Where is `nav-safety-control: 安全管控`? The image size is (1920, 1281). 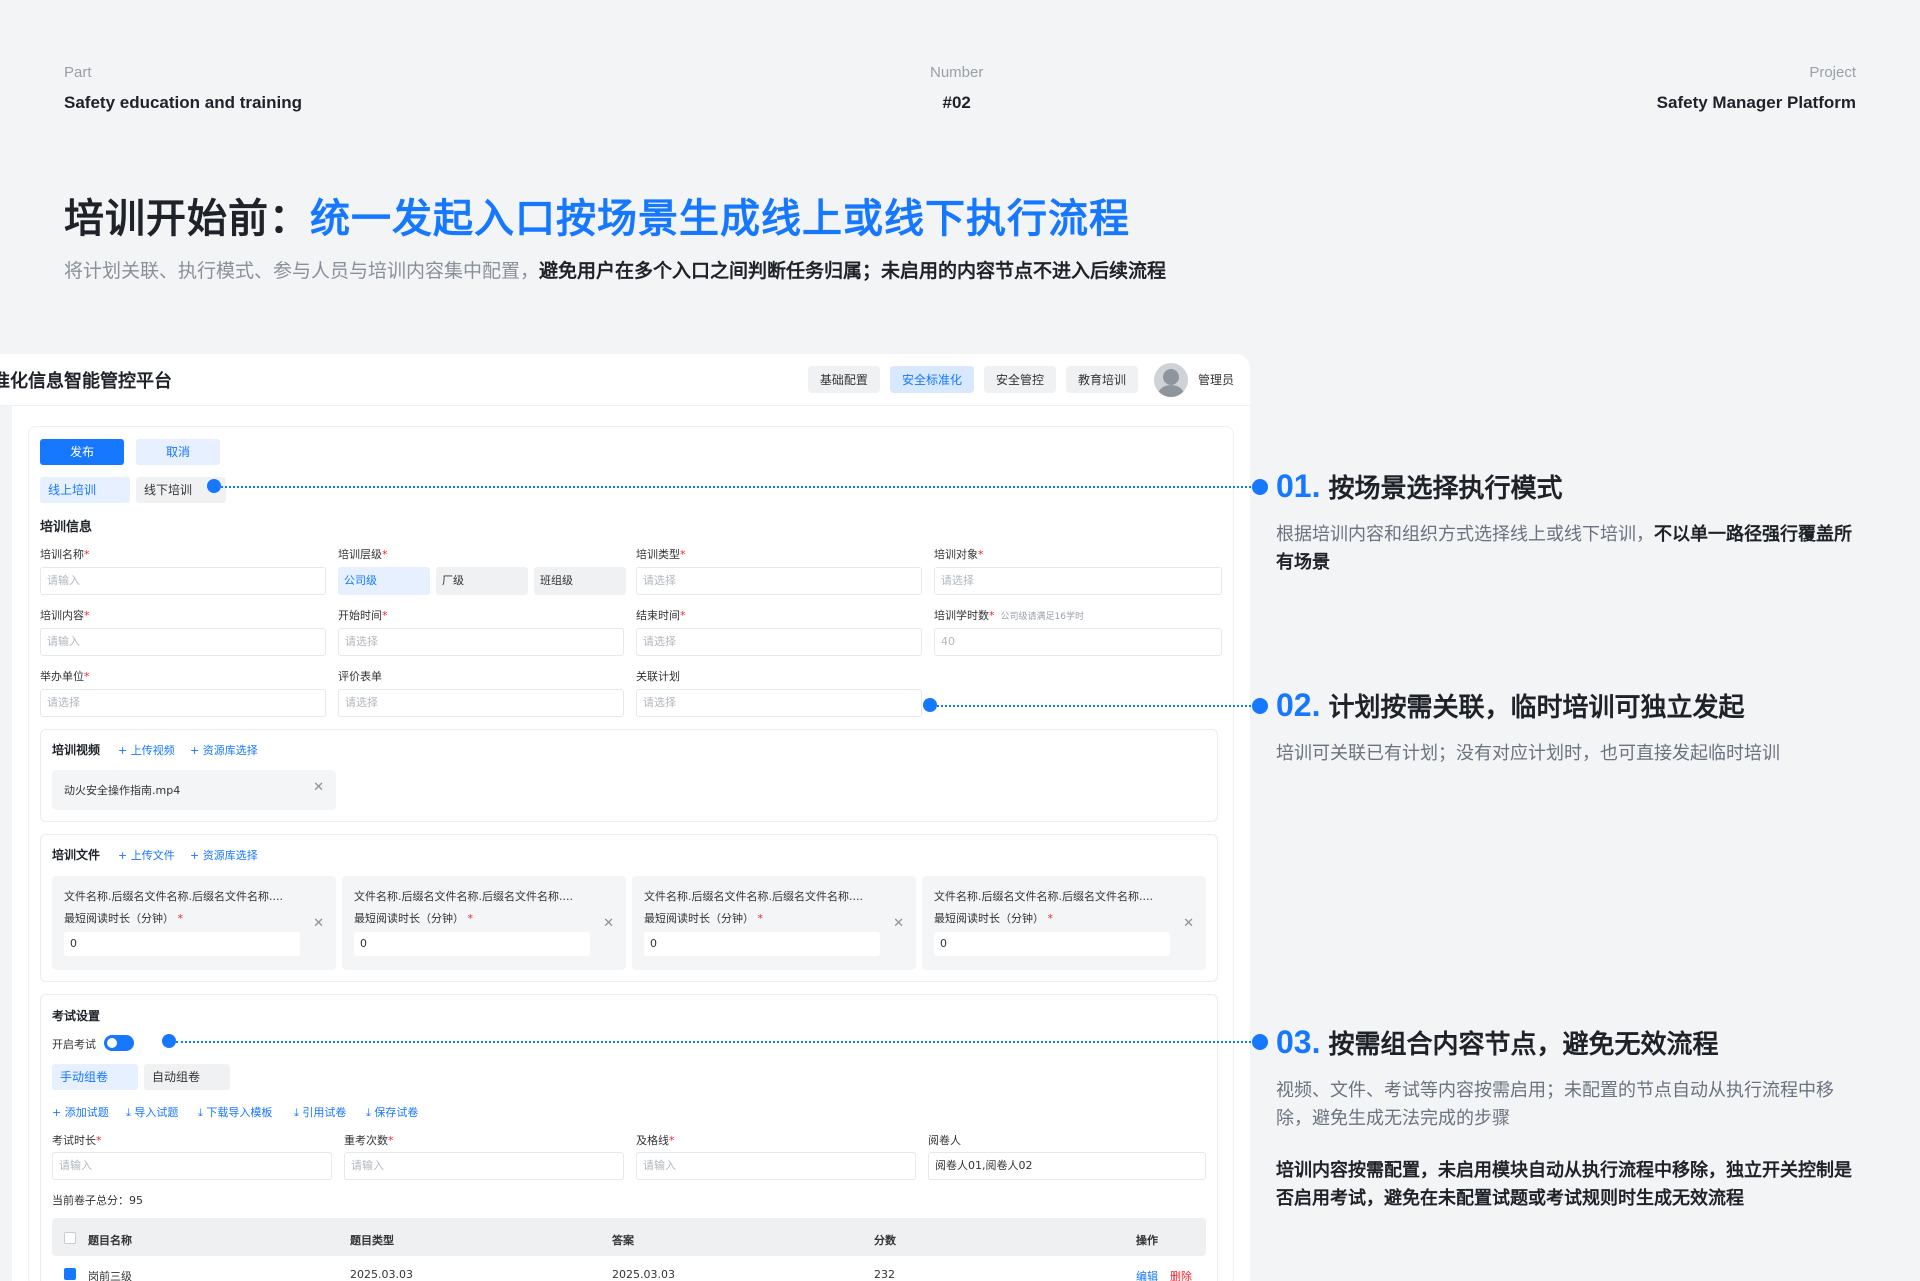
nav-safety-control: 安全管控 is located at coordinates (1019, 379).